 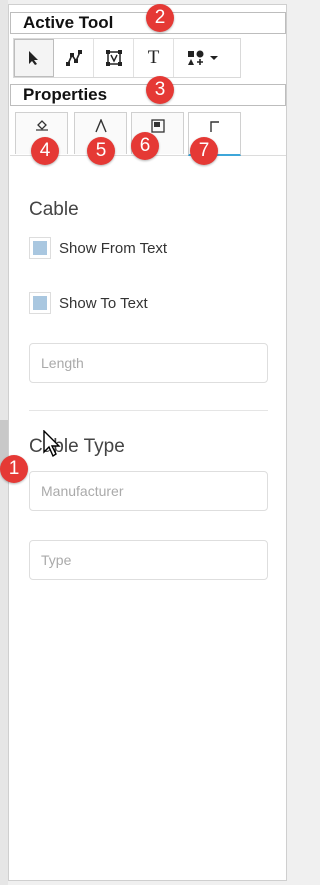 I want to click on shapes-tool-button, so click(x=205, y=58).